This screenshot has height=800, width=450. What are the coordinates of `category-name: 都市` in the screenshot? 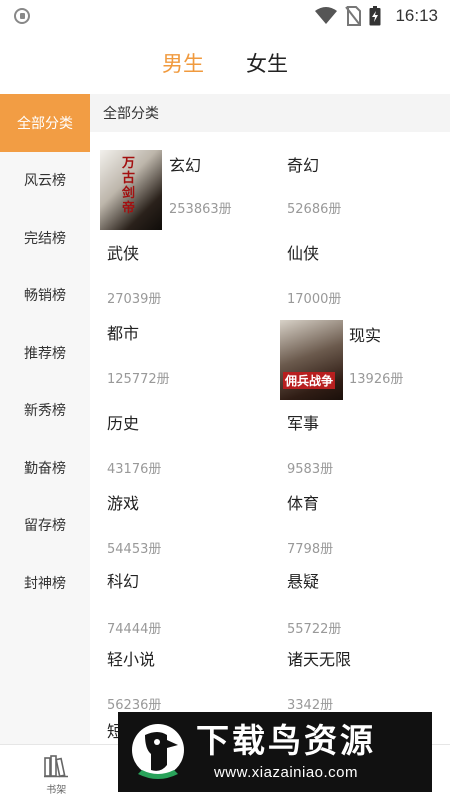 It's located at (123, 333).